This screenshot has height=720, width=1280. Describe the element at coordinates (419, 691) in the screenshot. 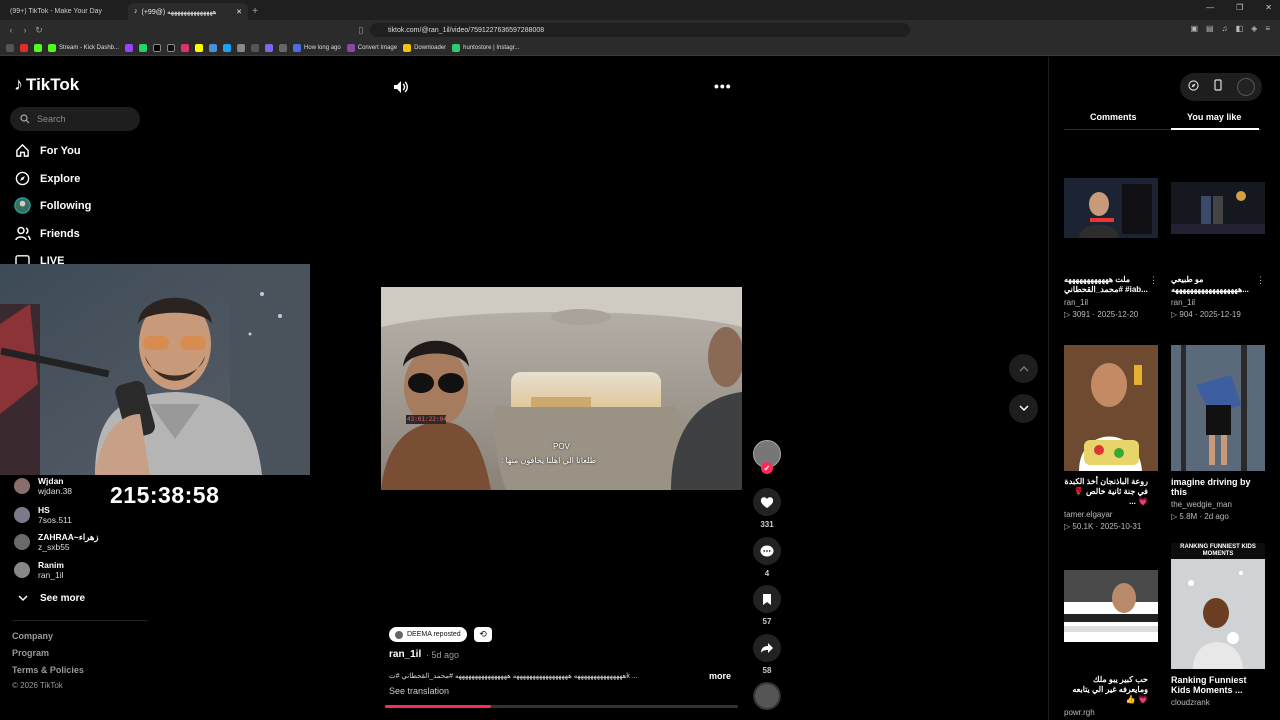

I see `see-translation-link: See translation` at that location.